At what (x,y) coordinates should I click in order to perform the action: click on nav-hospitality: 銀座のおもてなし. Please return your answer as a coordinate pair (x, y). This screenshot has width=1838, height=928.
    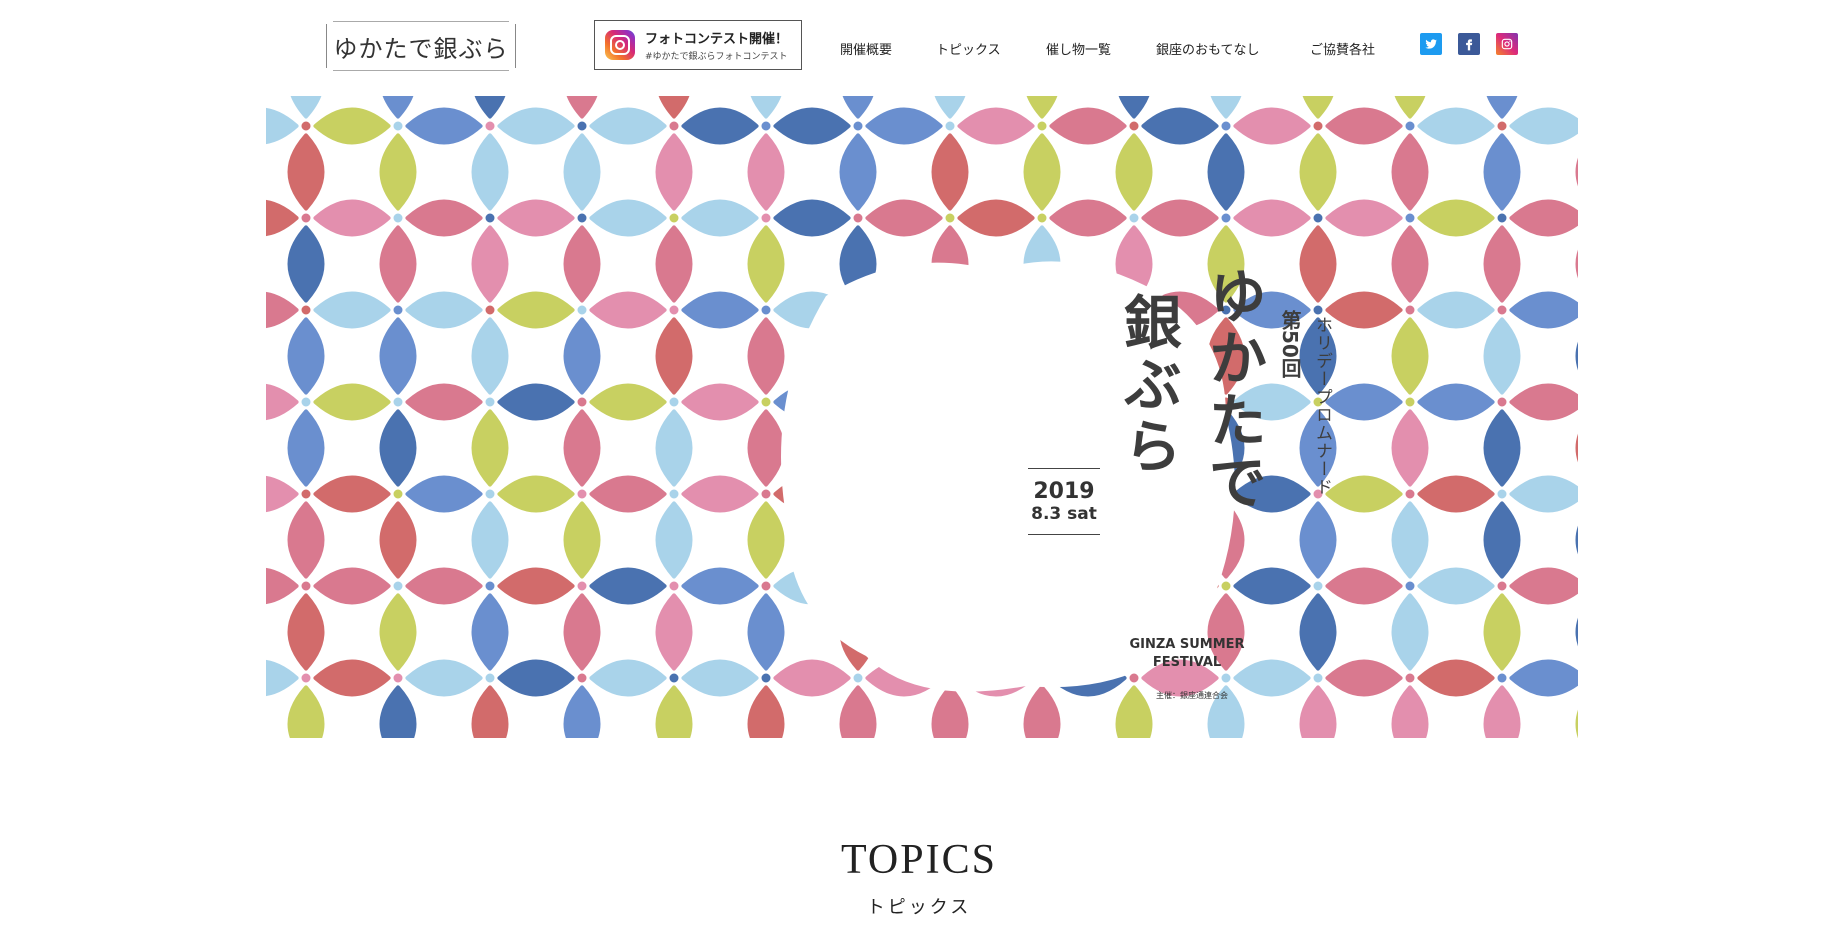
    Looking at the image, I should click on (1207, 48).